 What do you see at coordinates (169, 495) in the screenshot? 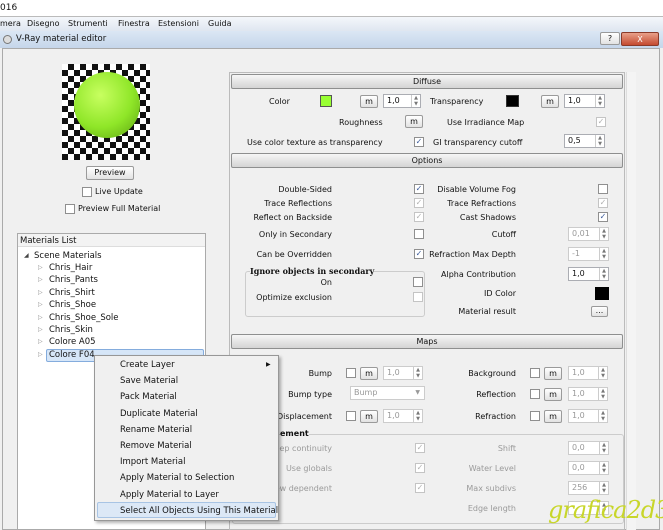
I see `context-menu-item: Apply Material to Layer` at bounding box center [169, 495].